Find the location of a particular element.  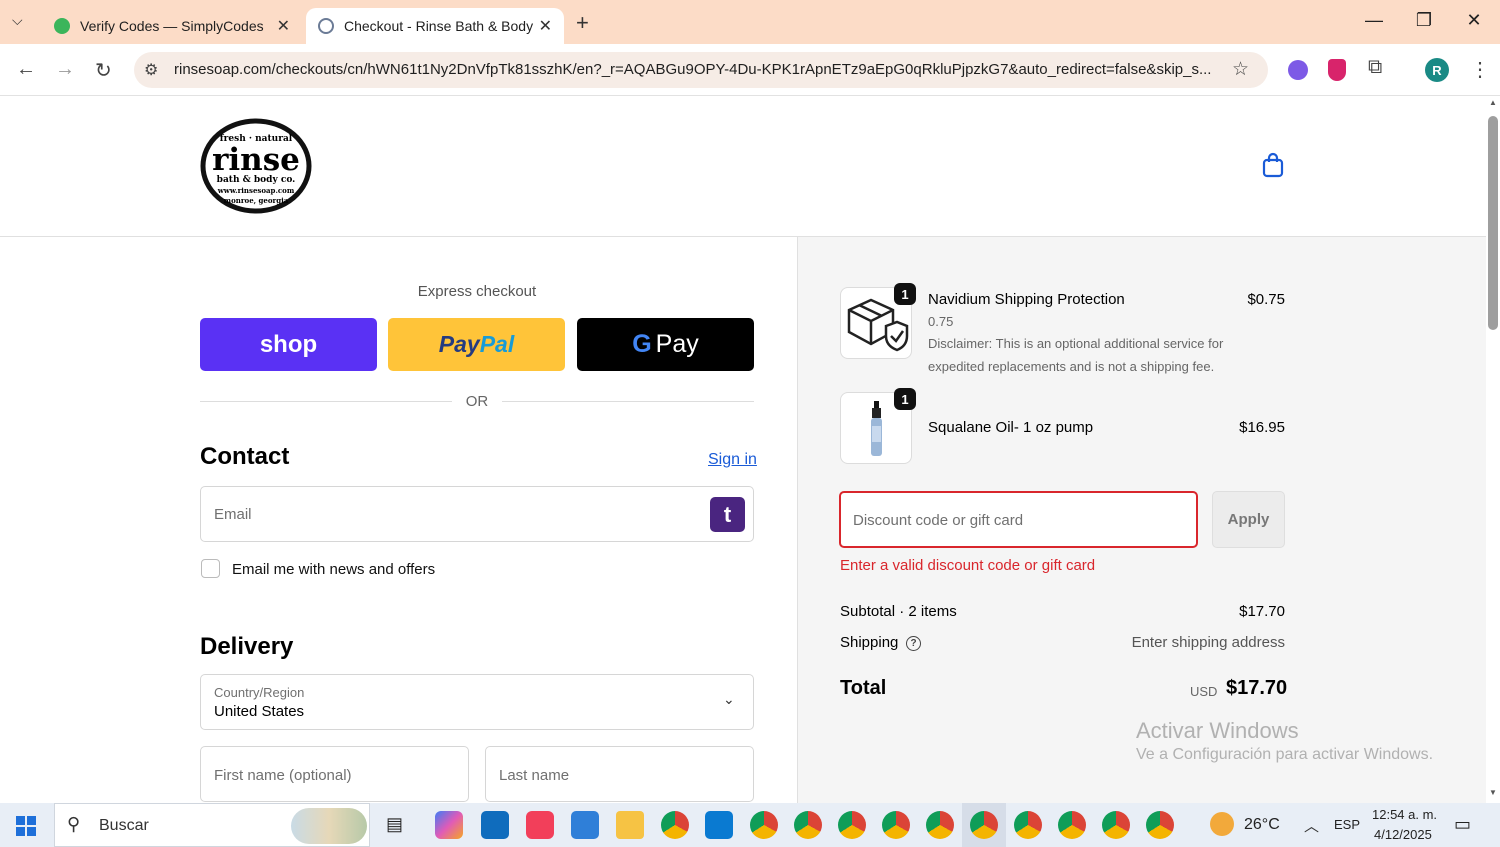

store-app-icon is located at coordinates (585, 825).